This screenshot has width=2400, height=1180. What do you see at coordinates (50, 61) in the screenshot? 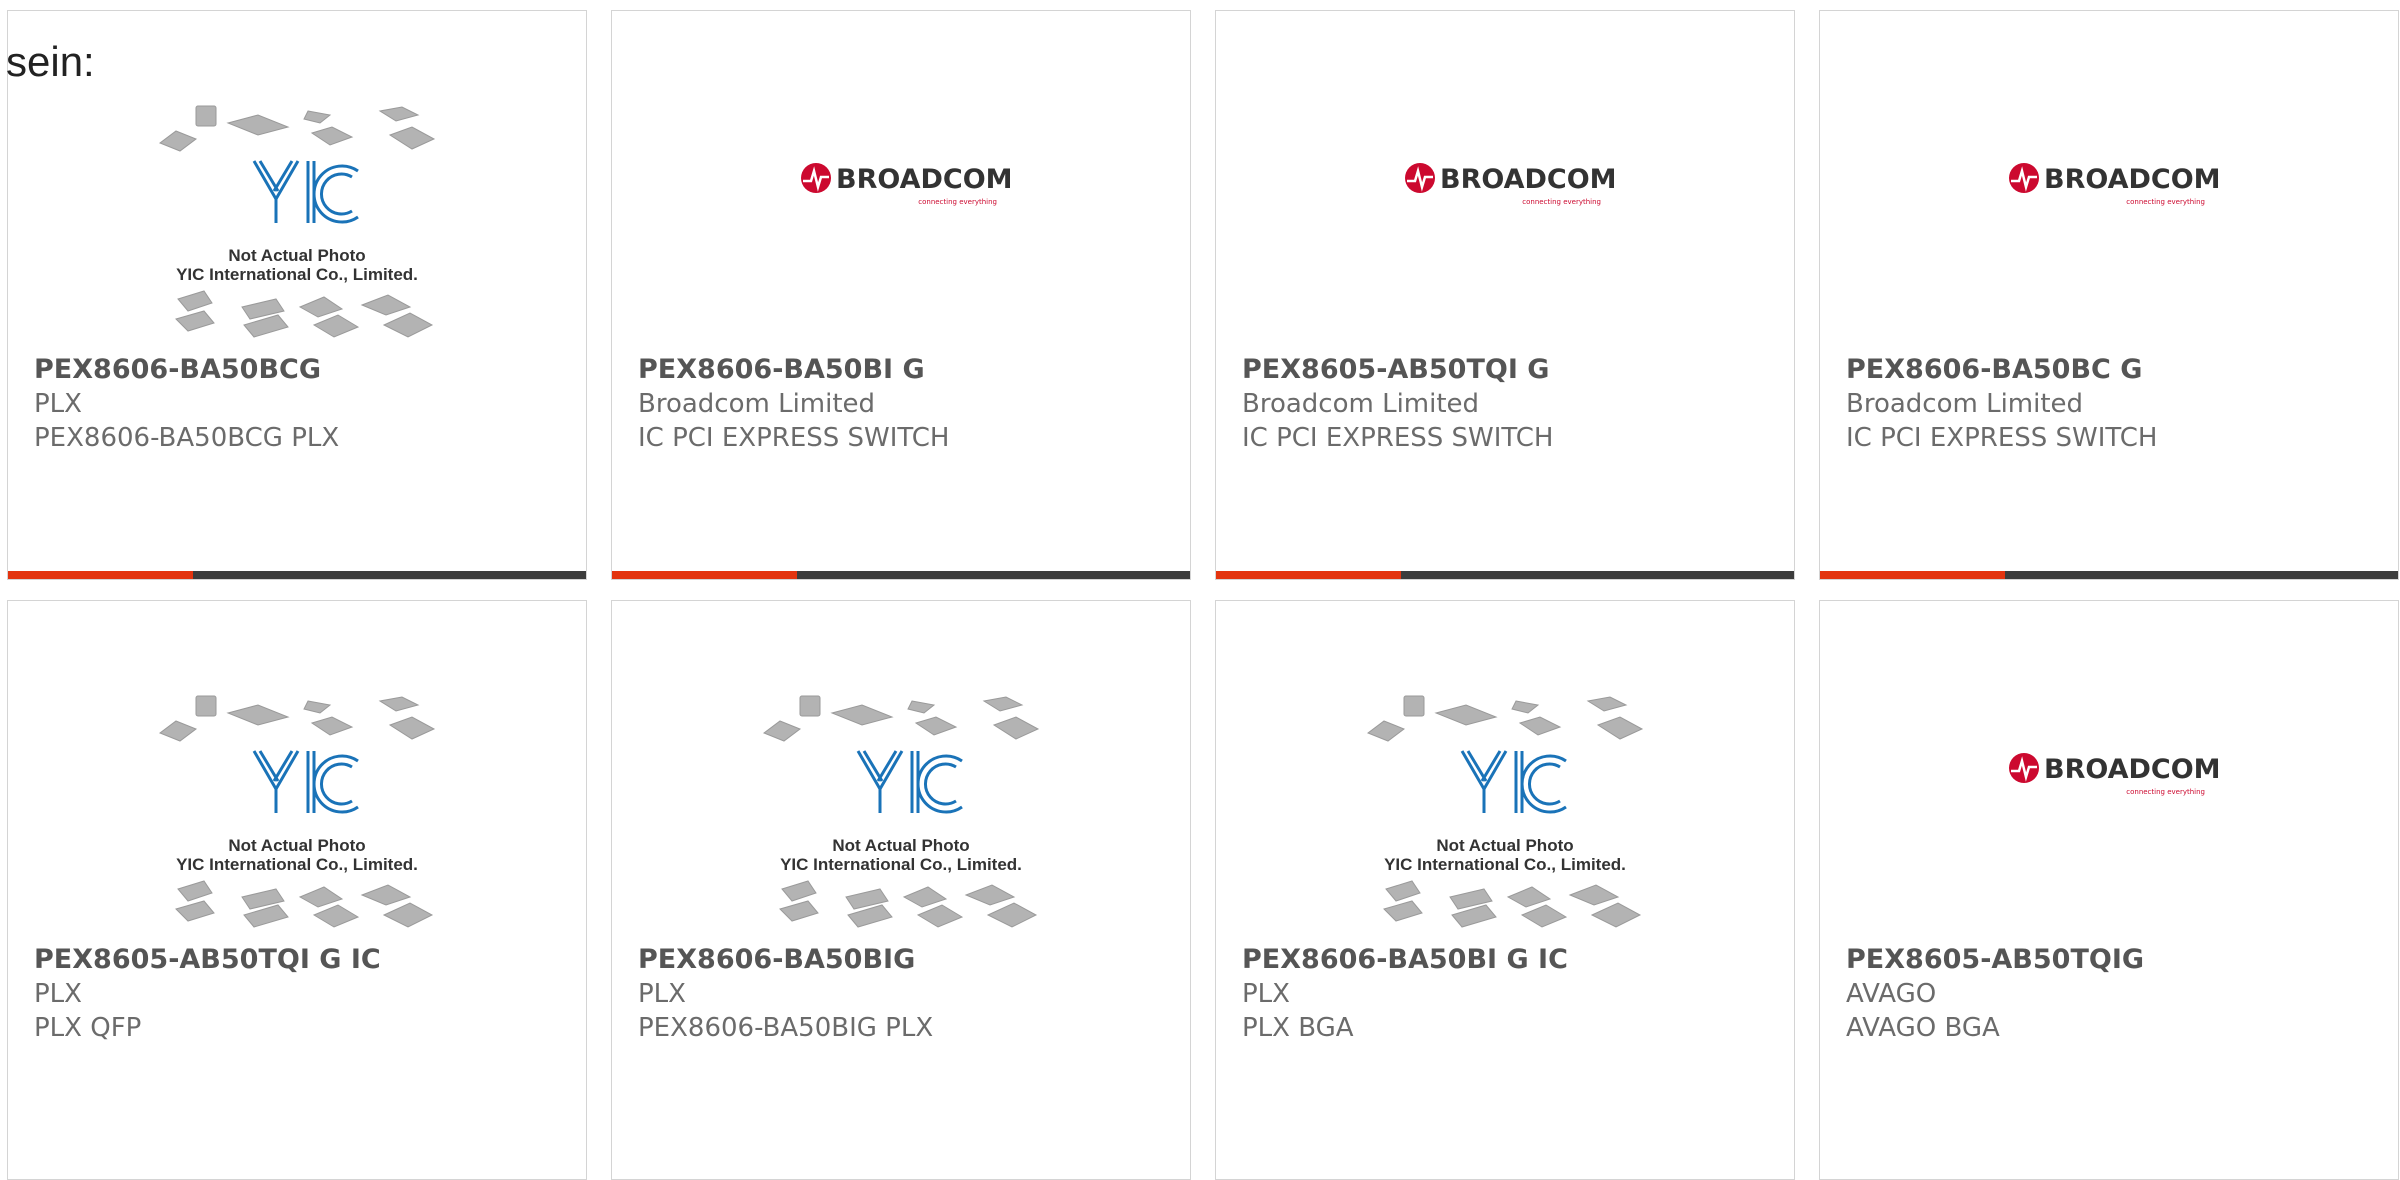
I see `lead-text: sein:` at bounding box center [50, 61].